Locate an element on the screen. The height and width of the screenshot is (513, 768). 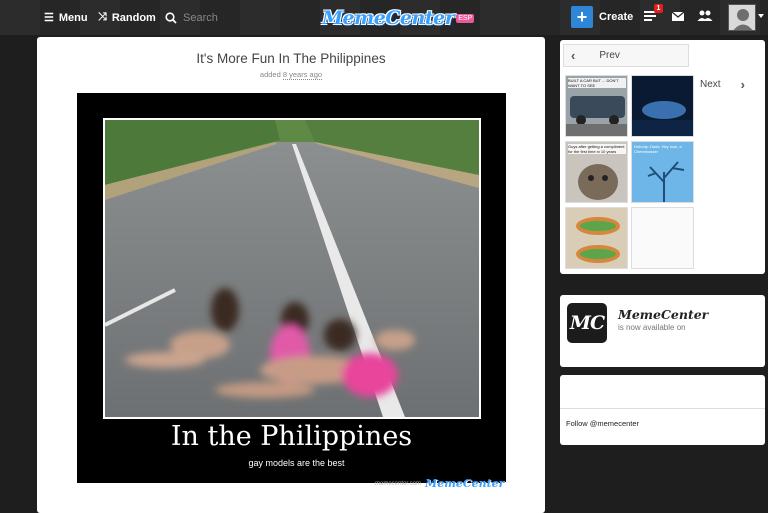
chevron-left-icon: ‹ is located at coordinates (573, 55).